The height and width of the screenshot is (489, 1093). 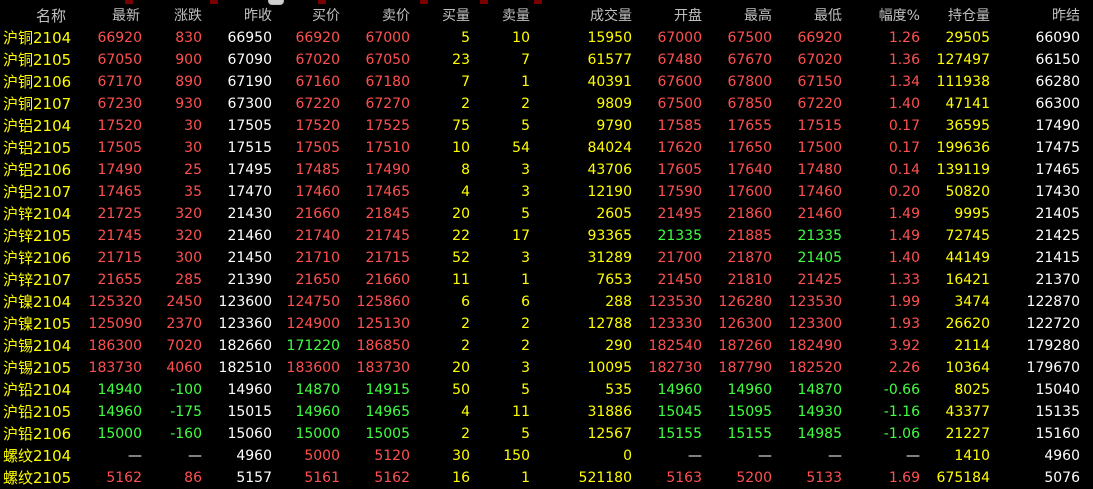 What do you see at coordinates (461, 214) in the screenshot?
I see `cell-bid-volume: 20` at bounding box center [461, 214].